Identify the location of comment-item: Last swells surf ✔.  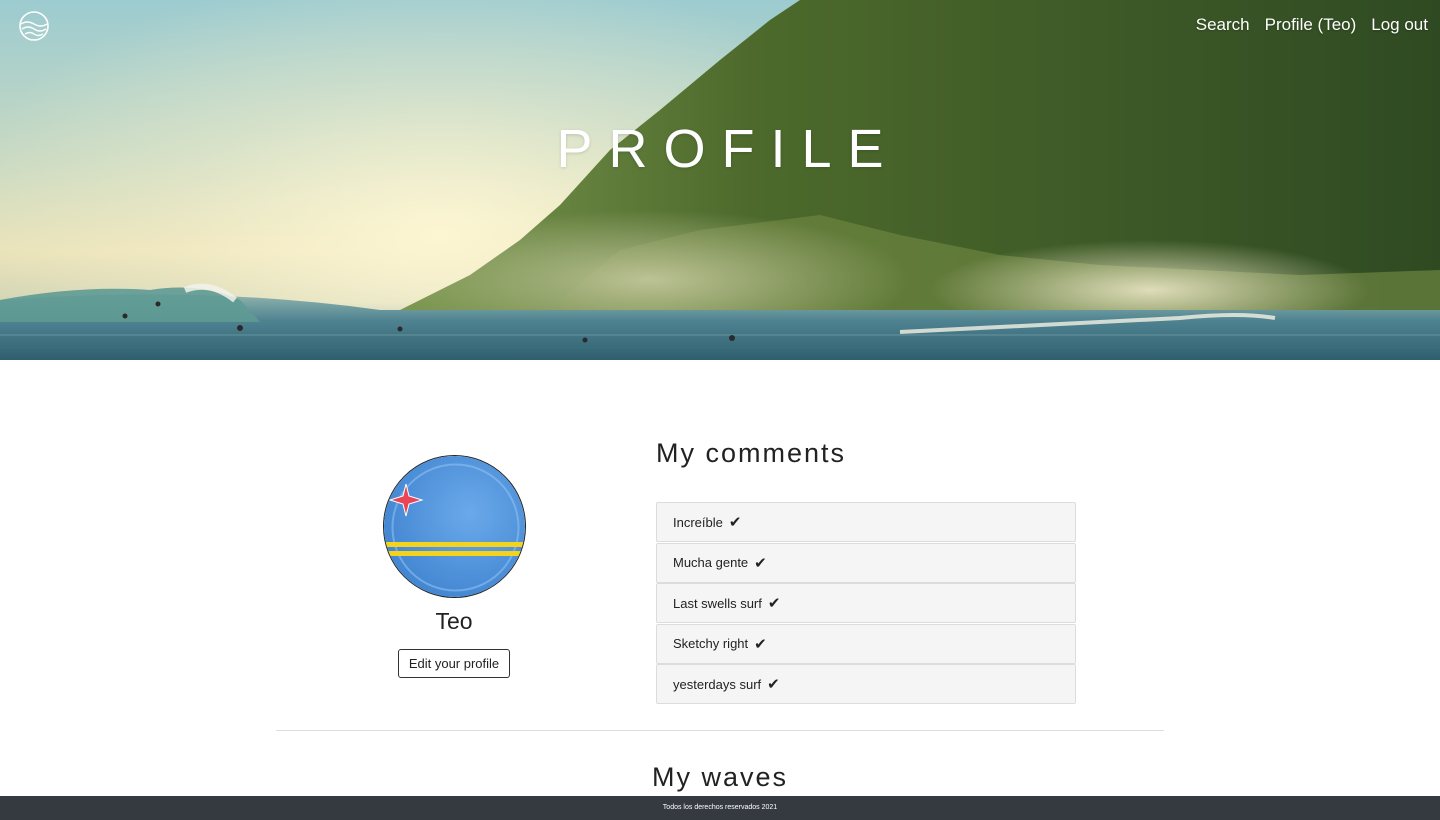
(866, 603).